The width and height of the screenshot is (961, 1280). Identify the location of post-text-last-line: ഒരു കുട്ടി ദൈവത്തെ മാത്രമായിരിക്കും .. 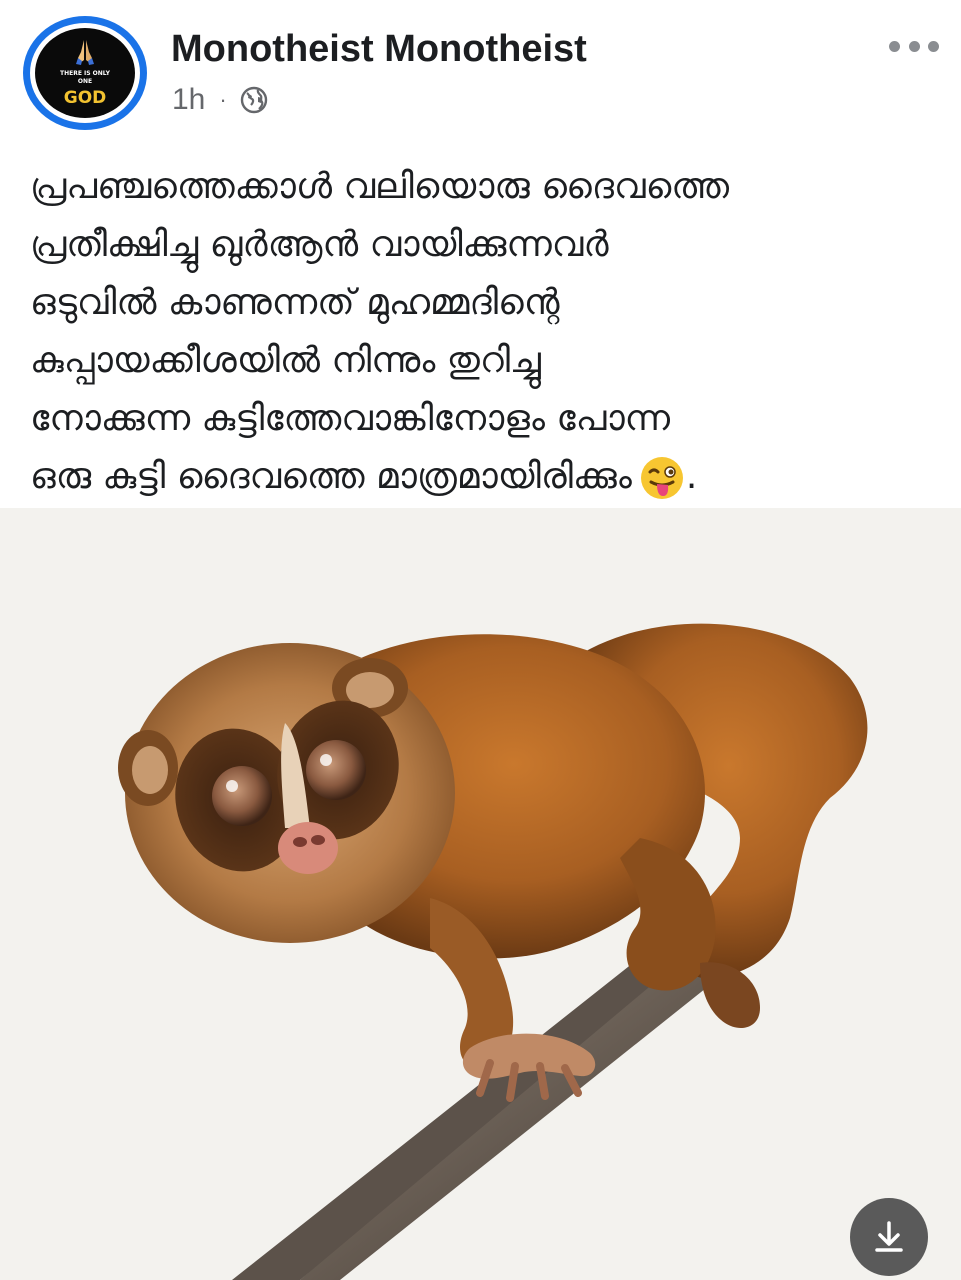
(485, 477).